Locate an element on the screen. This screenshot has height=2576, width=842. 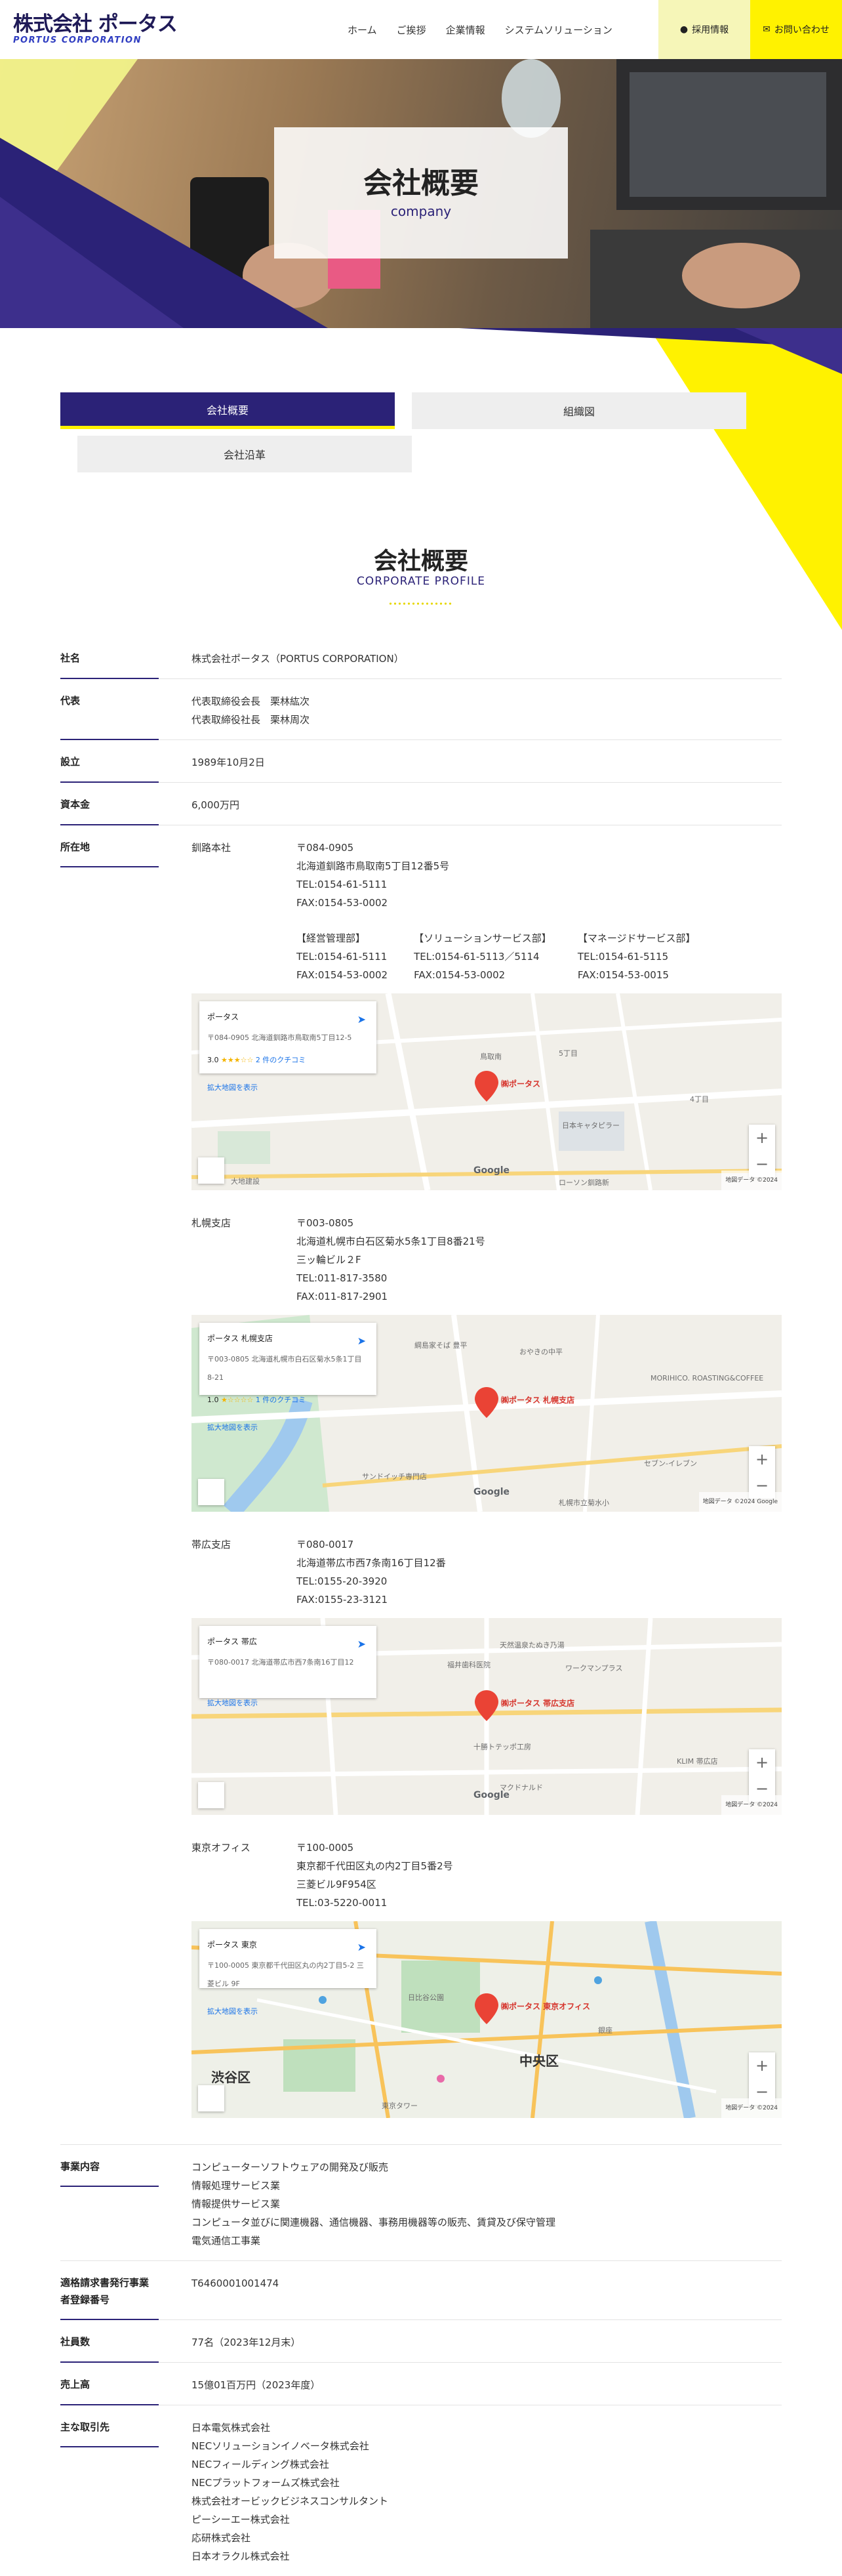
row-value: 1989年10月2日 is located at coordinates (228, 762).